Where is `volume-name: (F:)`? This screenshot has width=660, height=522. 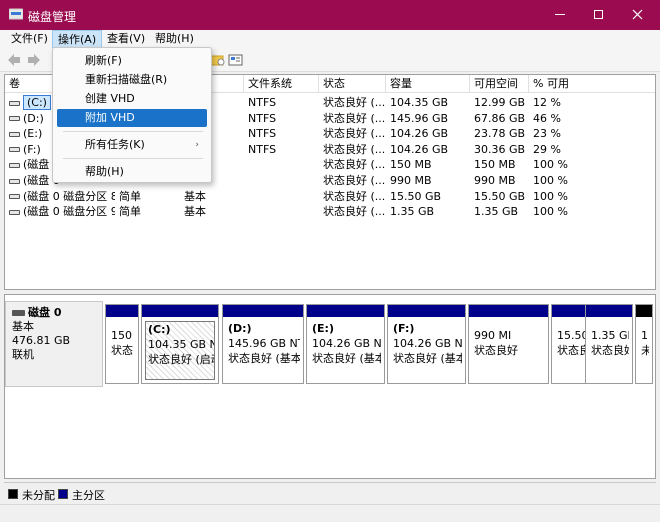
volume-name: (F:) is located at coordinates (32, 149).